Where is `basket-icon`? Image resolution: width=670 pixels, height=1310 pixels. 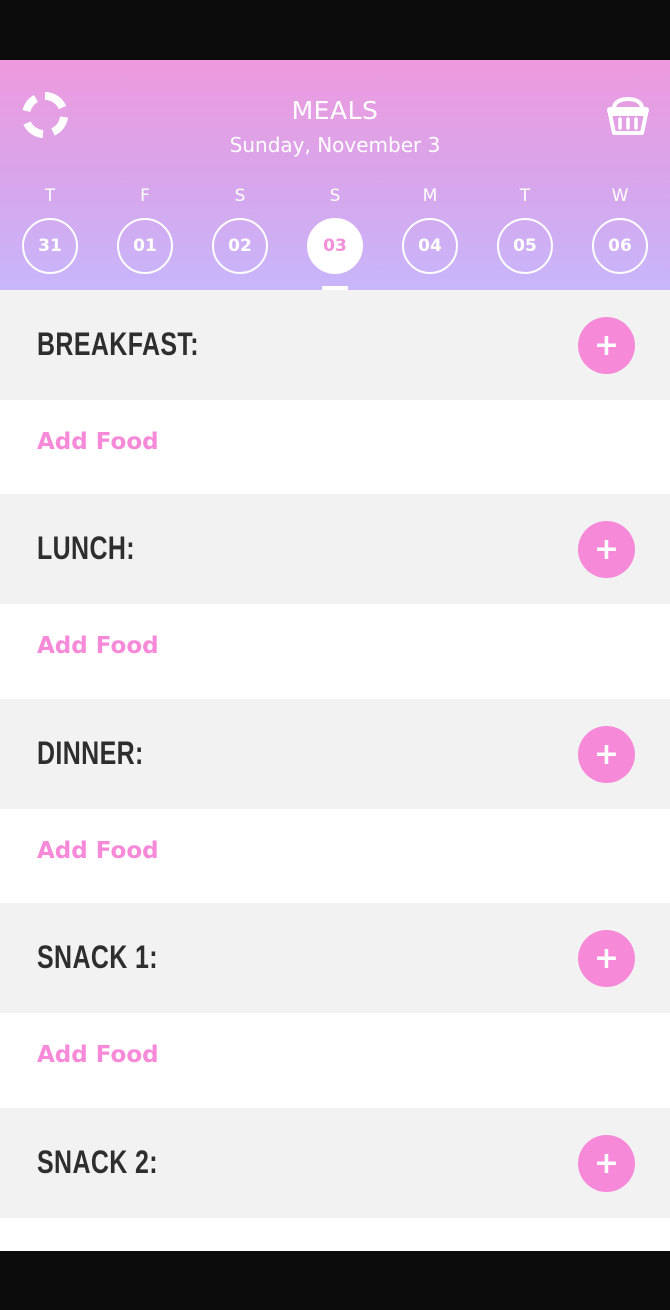 basket-icon is located at coordinates (628, 116).